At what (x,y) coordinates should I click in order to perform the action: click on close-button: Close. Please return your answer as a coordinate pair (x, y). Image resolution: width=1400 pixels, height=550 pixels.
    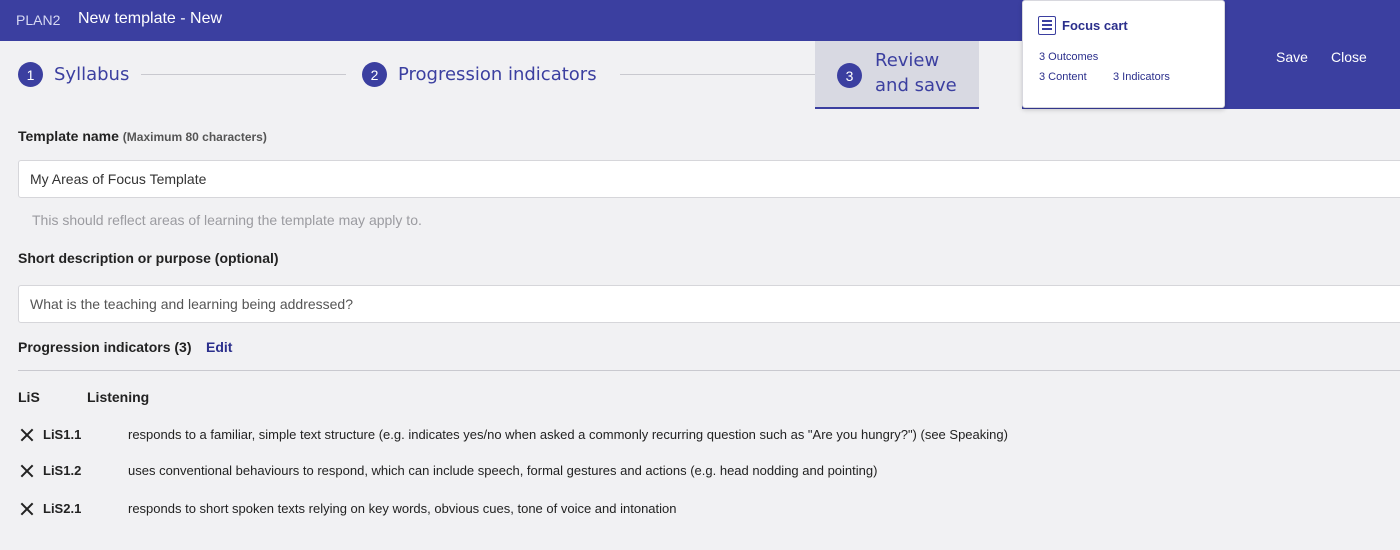
    Looking at the image, I should click on (1349, 57).